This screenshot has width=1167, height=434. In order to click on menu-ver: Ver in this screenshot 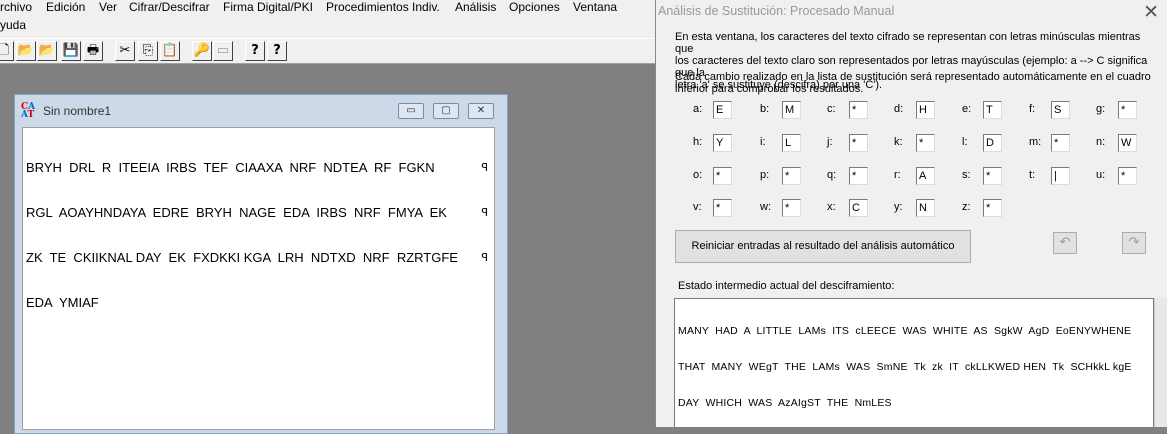, I will do `click(108, 8)`.